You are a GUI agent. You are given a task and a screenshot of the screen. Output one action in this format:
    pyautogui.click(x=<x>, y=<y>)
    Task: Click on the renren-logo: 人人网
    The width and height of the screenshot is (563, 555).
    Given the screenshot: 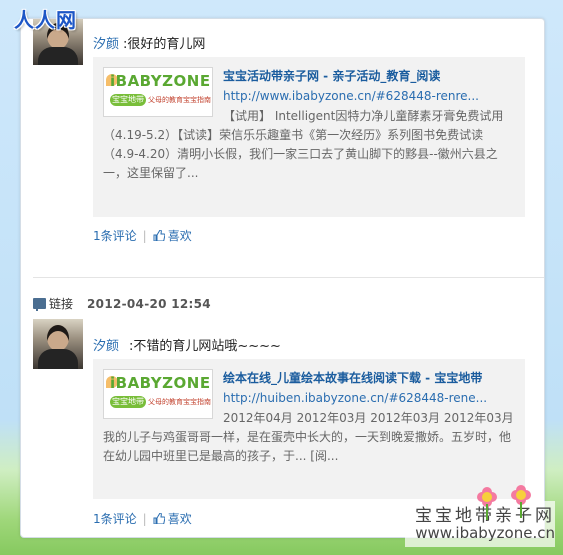 What is the action you would take?
    pyautogui.click(x=45, y=18)
    